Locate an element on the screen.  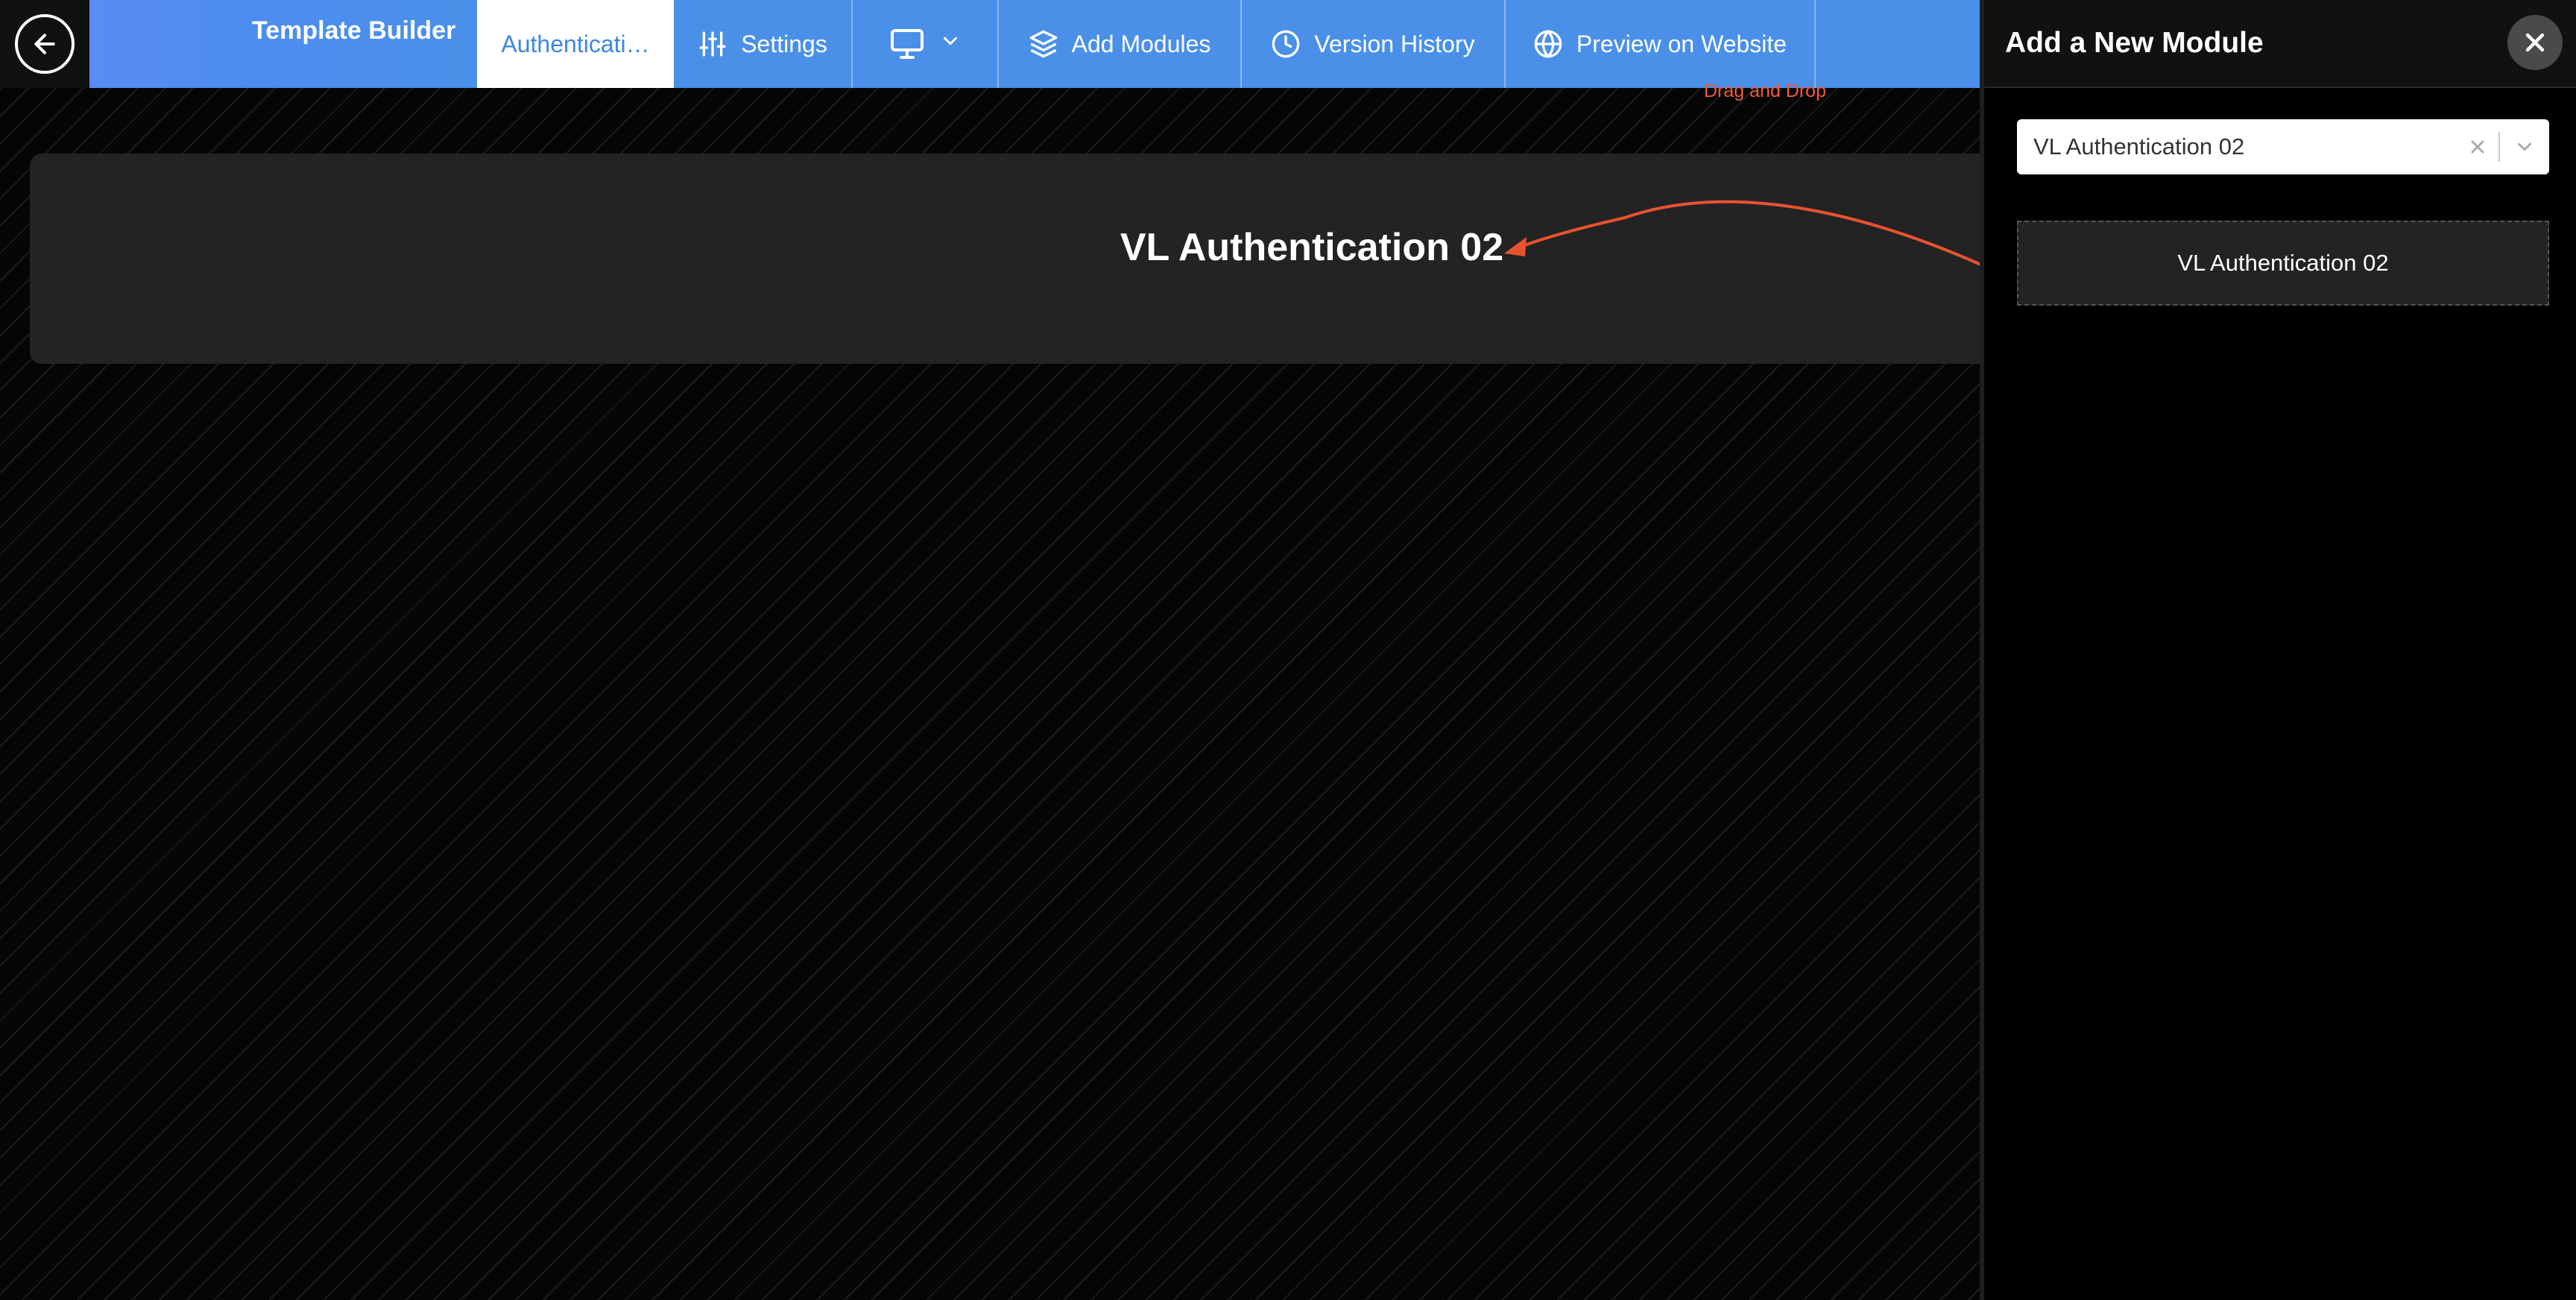
back-button-area is located at coordinates (44, 44).